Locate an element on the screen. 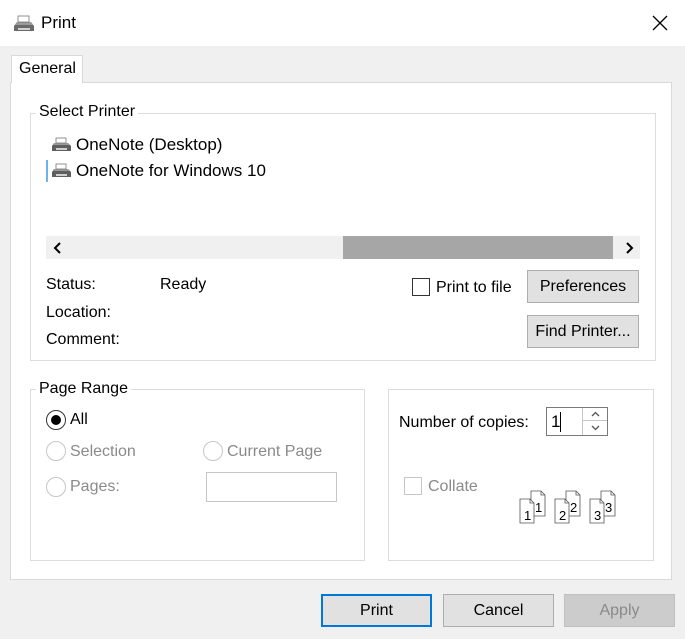 The image size is (685, 639). preferences-button: Preferences is located at coordinates (583, 286).